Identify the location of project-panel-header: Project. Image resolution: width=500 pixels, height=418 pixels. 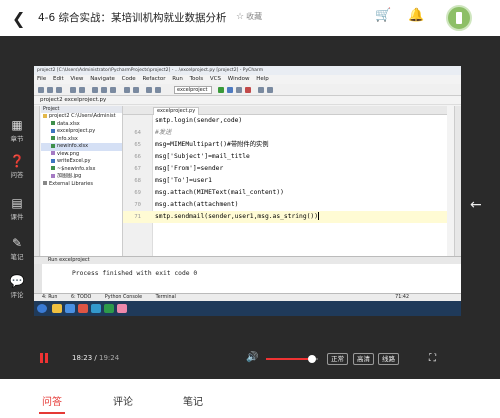
(81, 109).